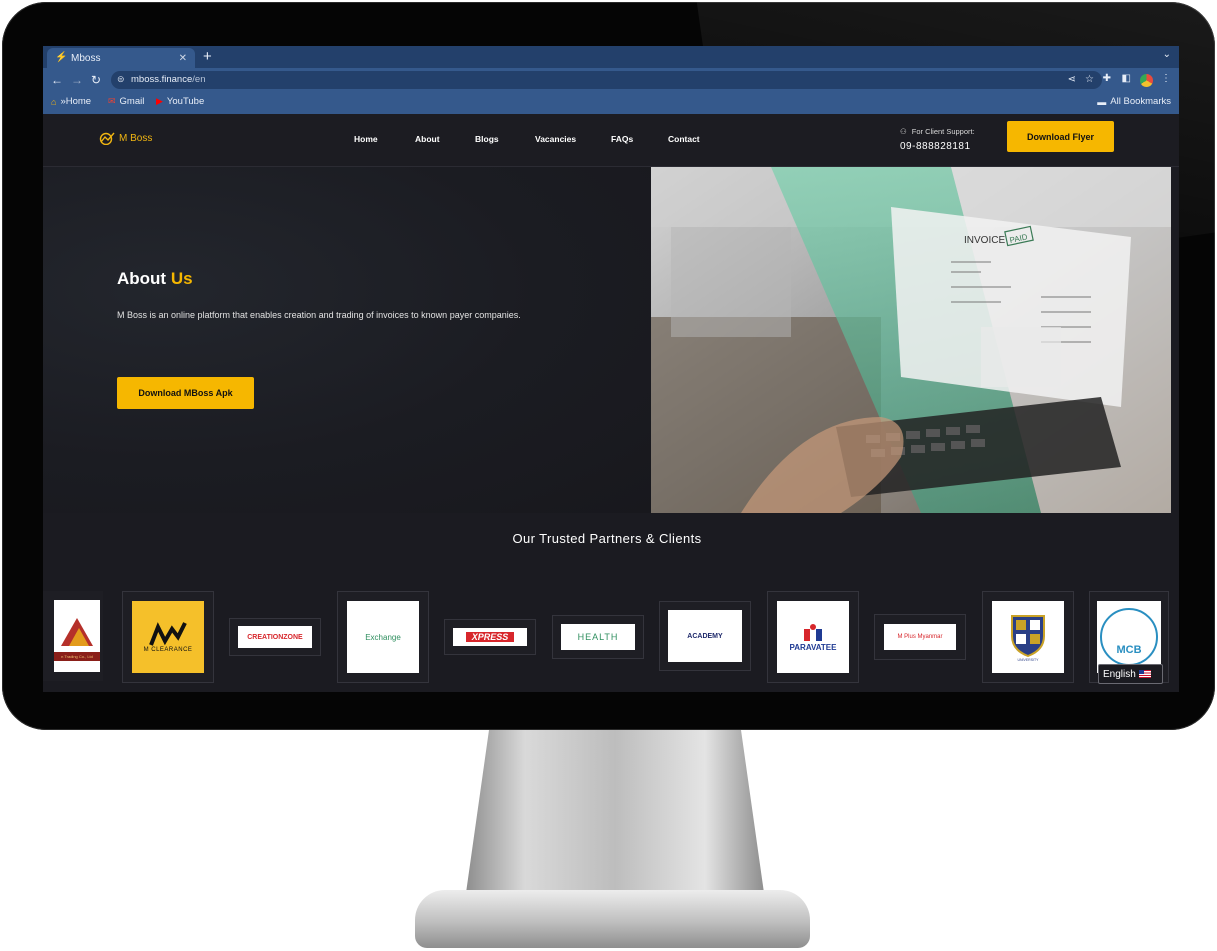 The image size is (1217, 951). I want to click on mclearance-logo-icon, so click(168, 634).